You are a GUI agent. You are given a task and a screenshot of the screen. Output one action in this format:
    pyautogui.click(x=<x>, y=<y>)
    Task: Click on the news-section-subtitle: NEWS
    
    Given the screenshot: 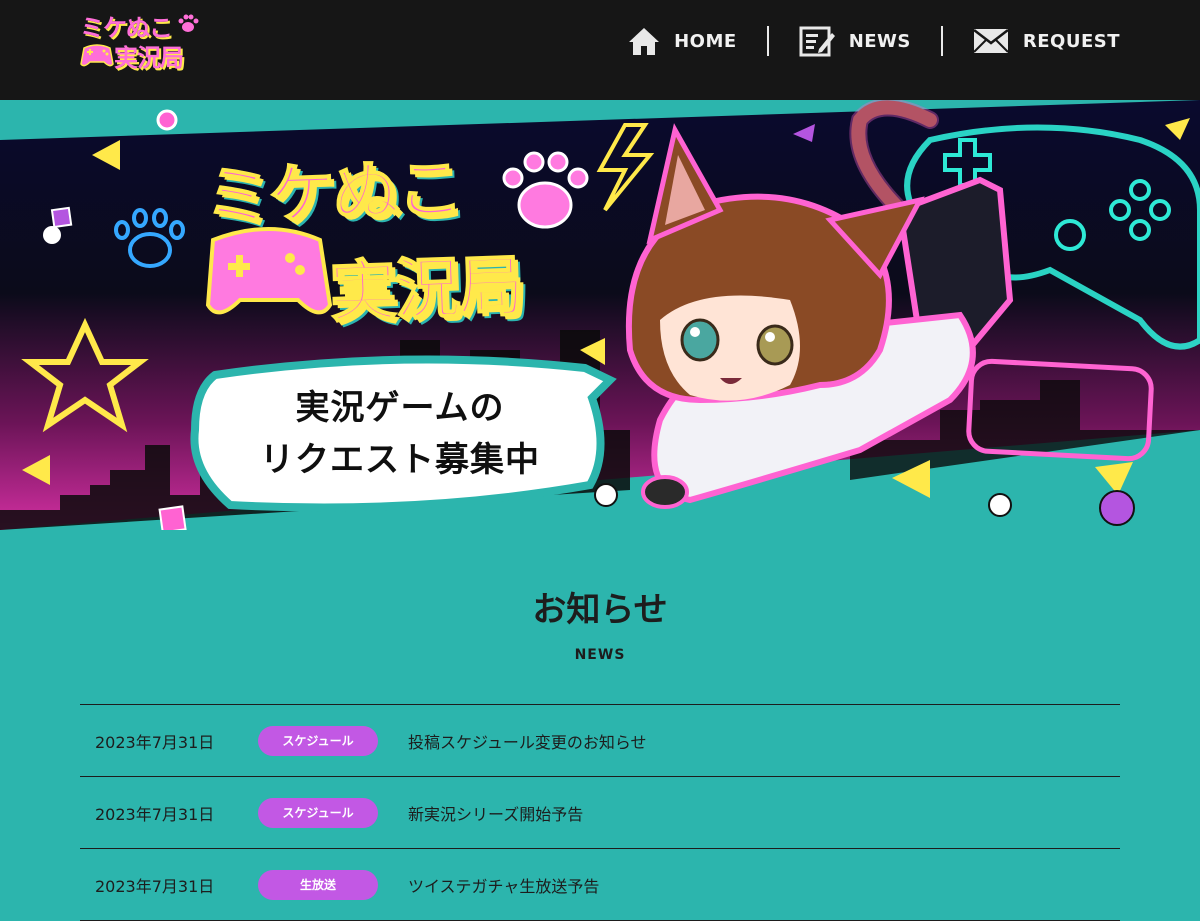 What is the action you would take?
    pyautogui.click(x=600, y=655)
    